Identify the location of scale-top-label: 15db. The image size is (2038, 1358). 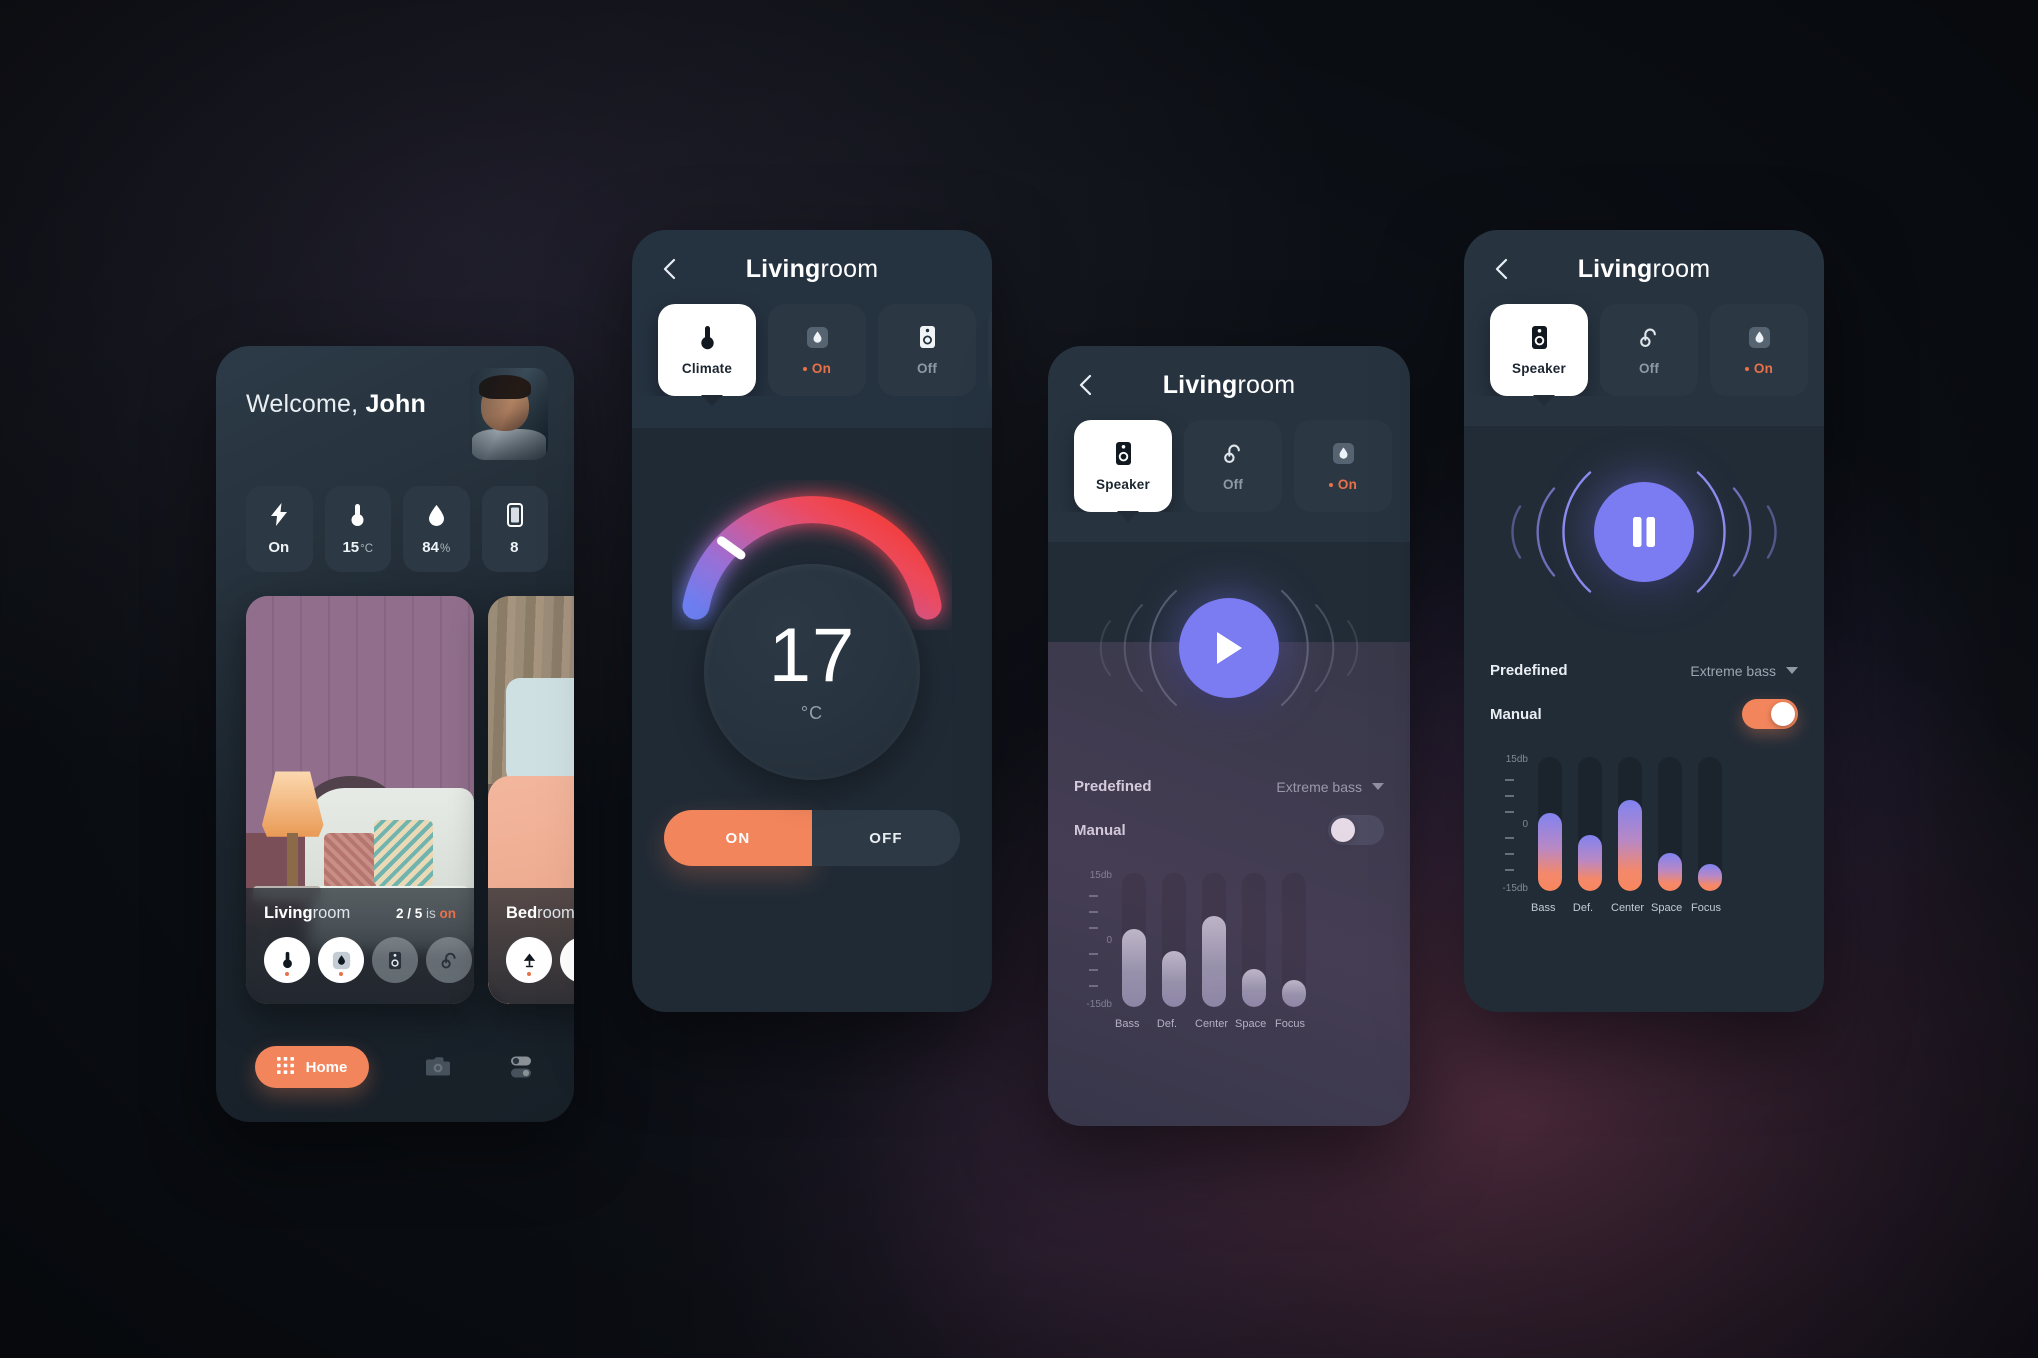
(1516, 759).